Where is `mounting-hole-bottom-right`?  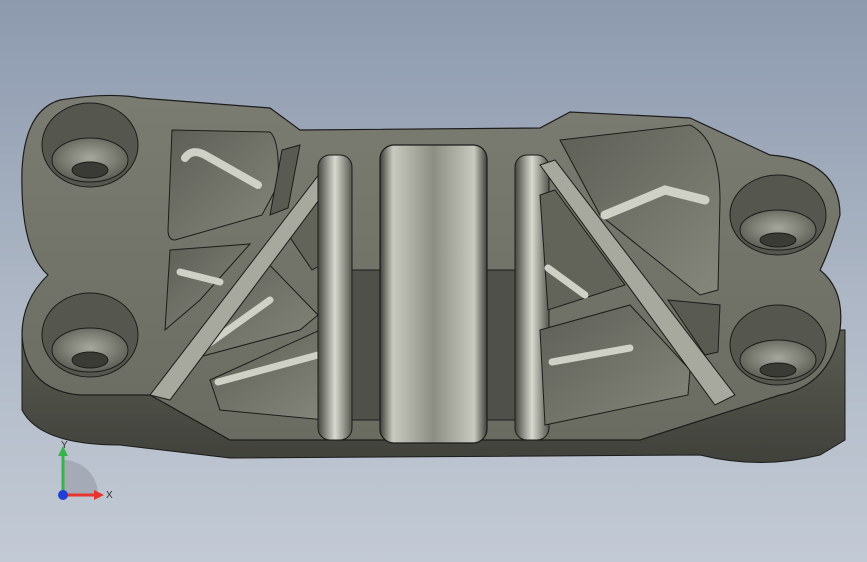
mounting-hole-bottom-right is located at coordinates (778, 345).